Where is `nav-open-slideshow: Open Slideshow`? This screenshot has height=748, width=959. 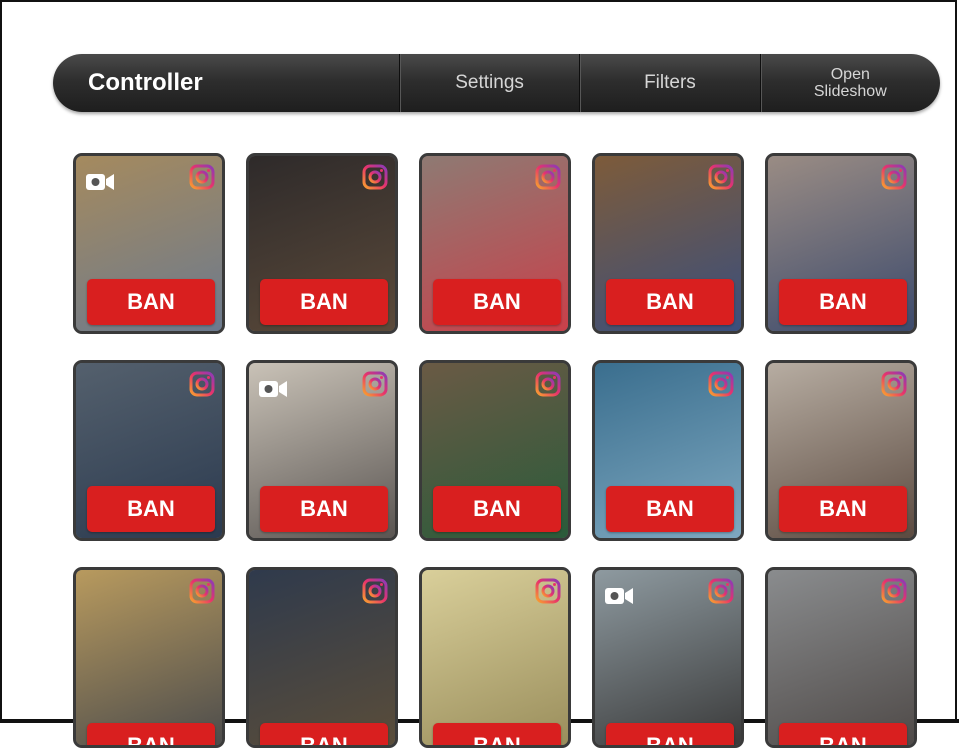
nav-open-slideshow: Open Slideshow is located at coordinates (849, 83).